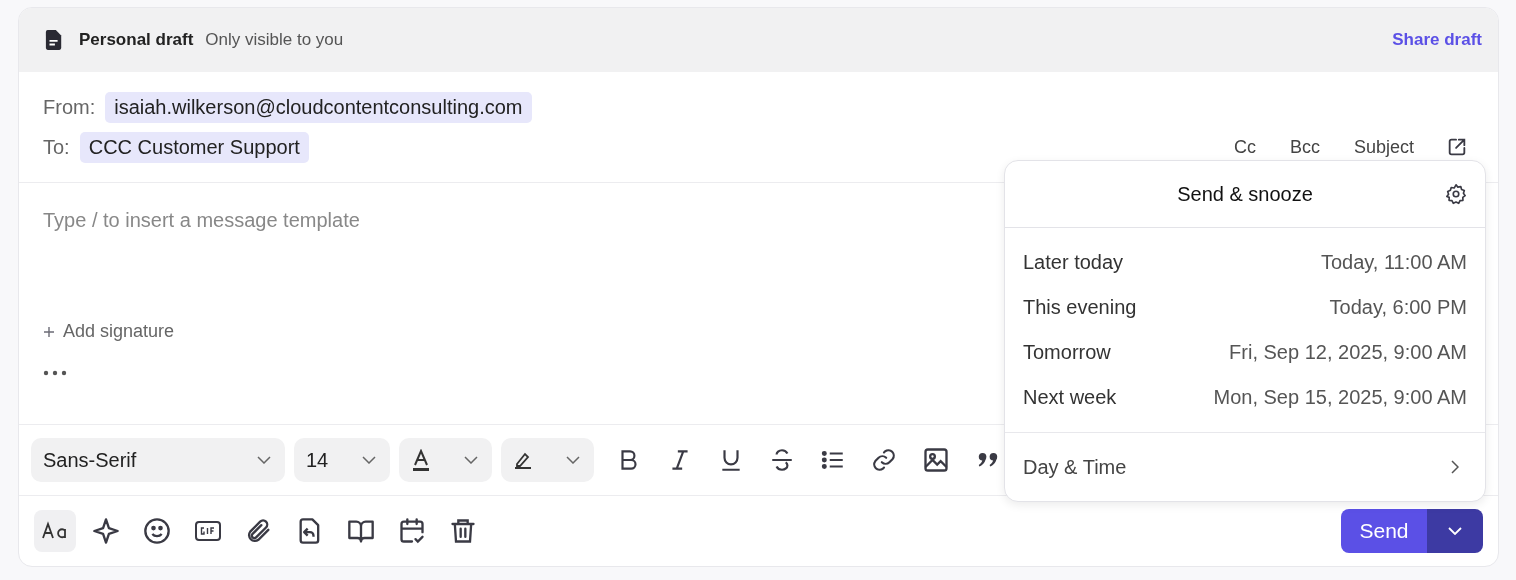 This screenshot has width=1516, height=580. Describe the element at coordinates (194, 147) in the screenshot. I see `recipient-chip: CCC Customer Support` at that location.